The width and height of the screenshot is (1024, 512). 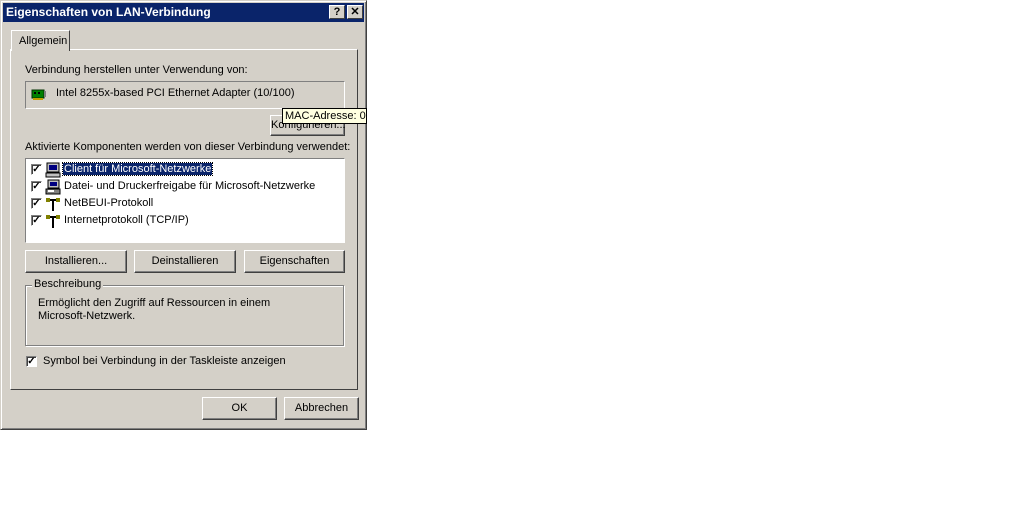 I want to click on list-item: ✓ Client für Microsoft-Netzwerke, so click(x=181, y=170).